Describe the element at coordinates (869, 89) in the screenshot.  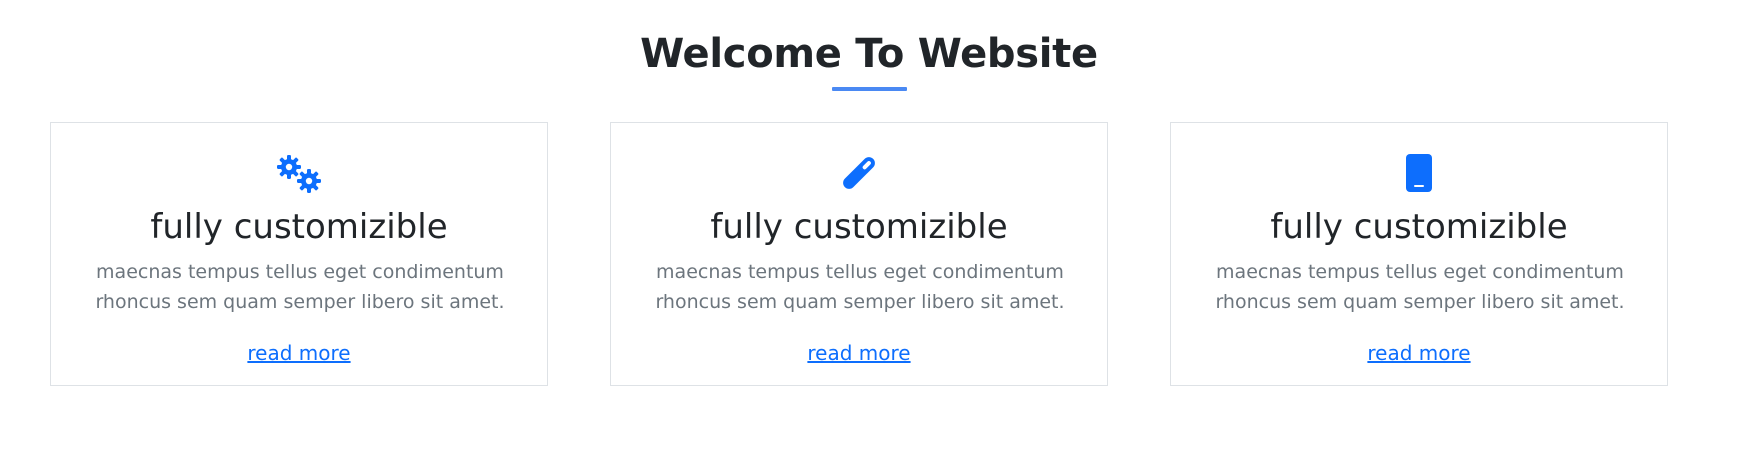
I see `title-underline` at that location.